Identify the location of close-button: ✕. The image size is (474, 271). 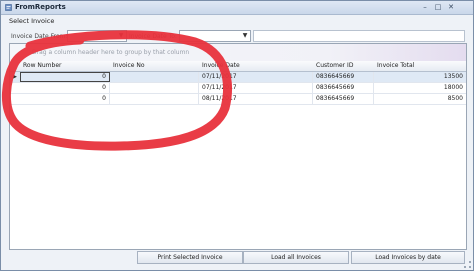
(451, 7).